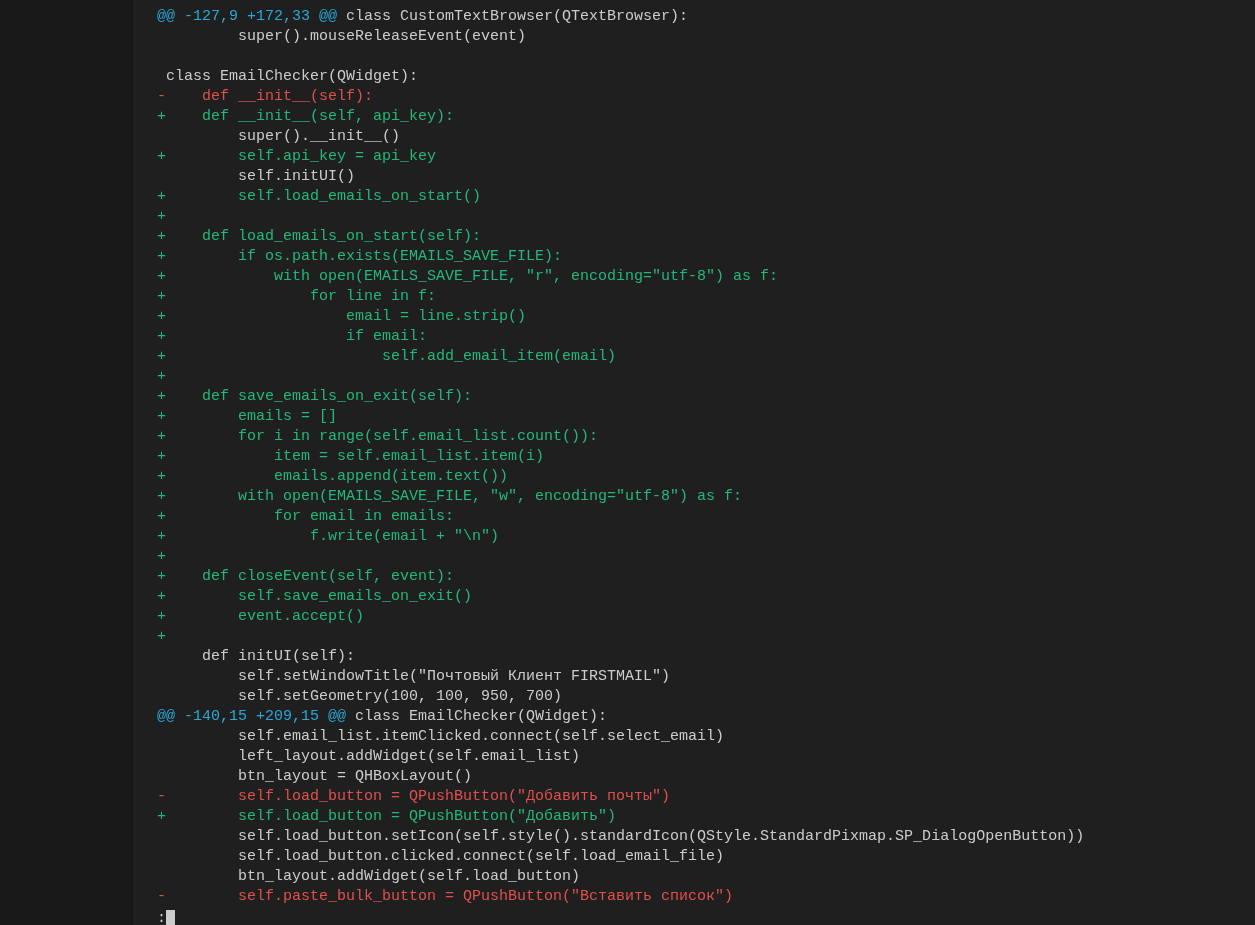  Describe the element at coordinates (333, 476) in the screenshot. I see `added-line: + emails.append(item.text())` at that location.